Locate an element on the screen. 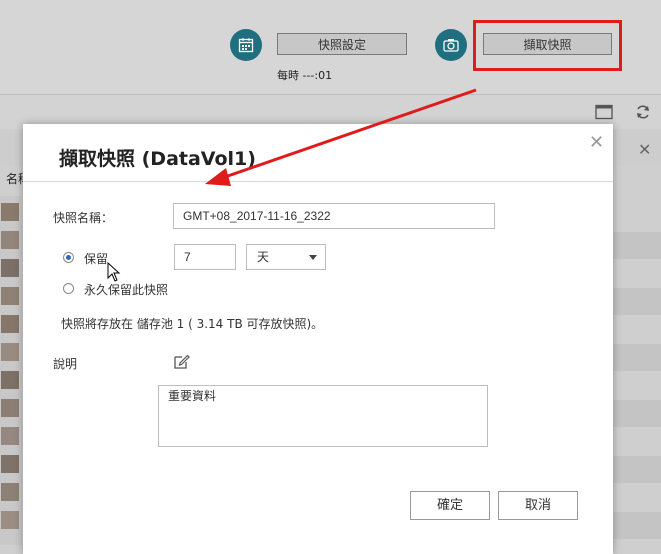  window-icon is located at coordinates (604, 113).